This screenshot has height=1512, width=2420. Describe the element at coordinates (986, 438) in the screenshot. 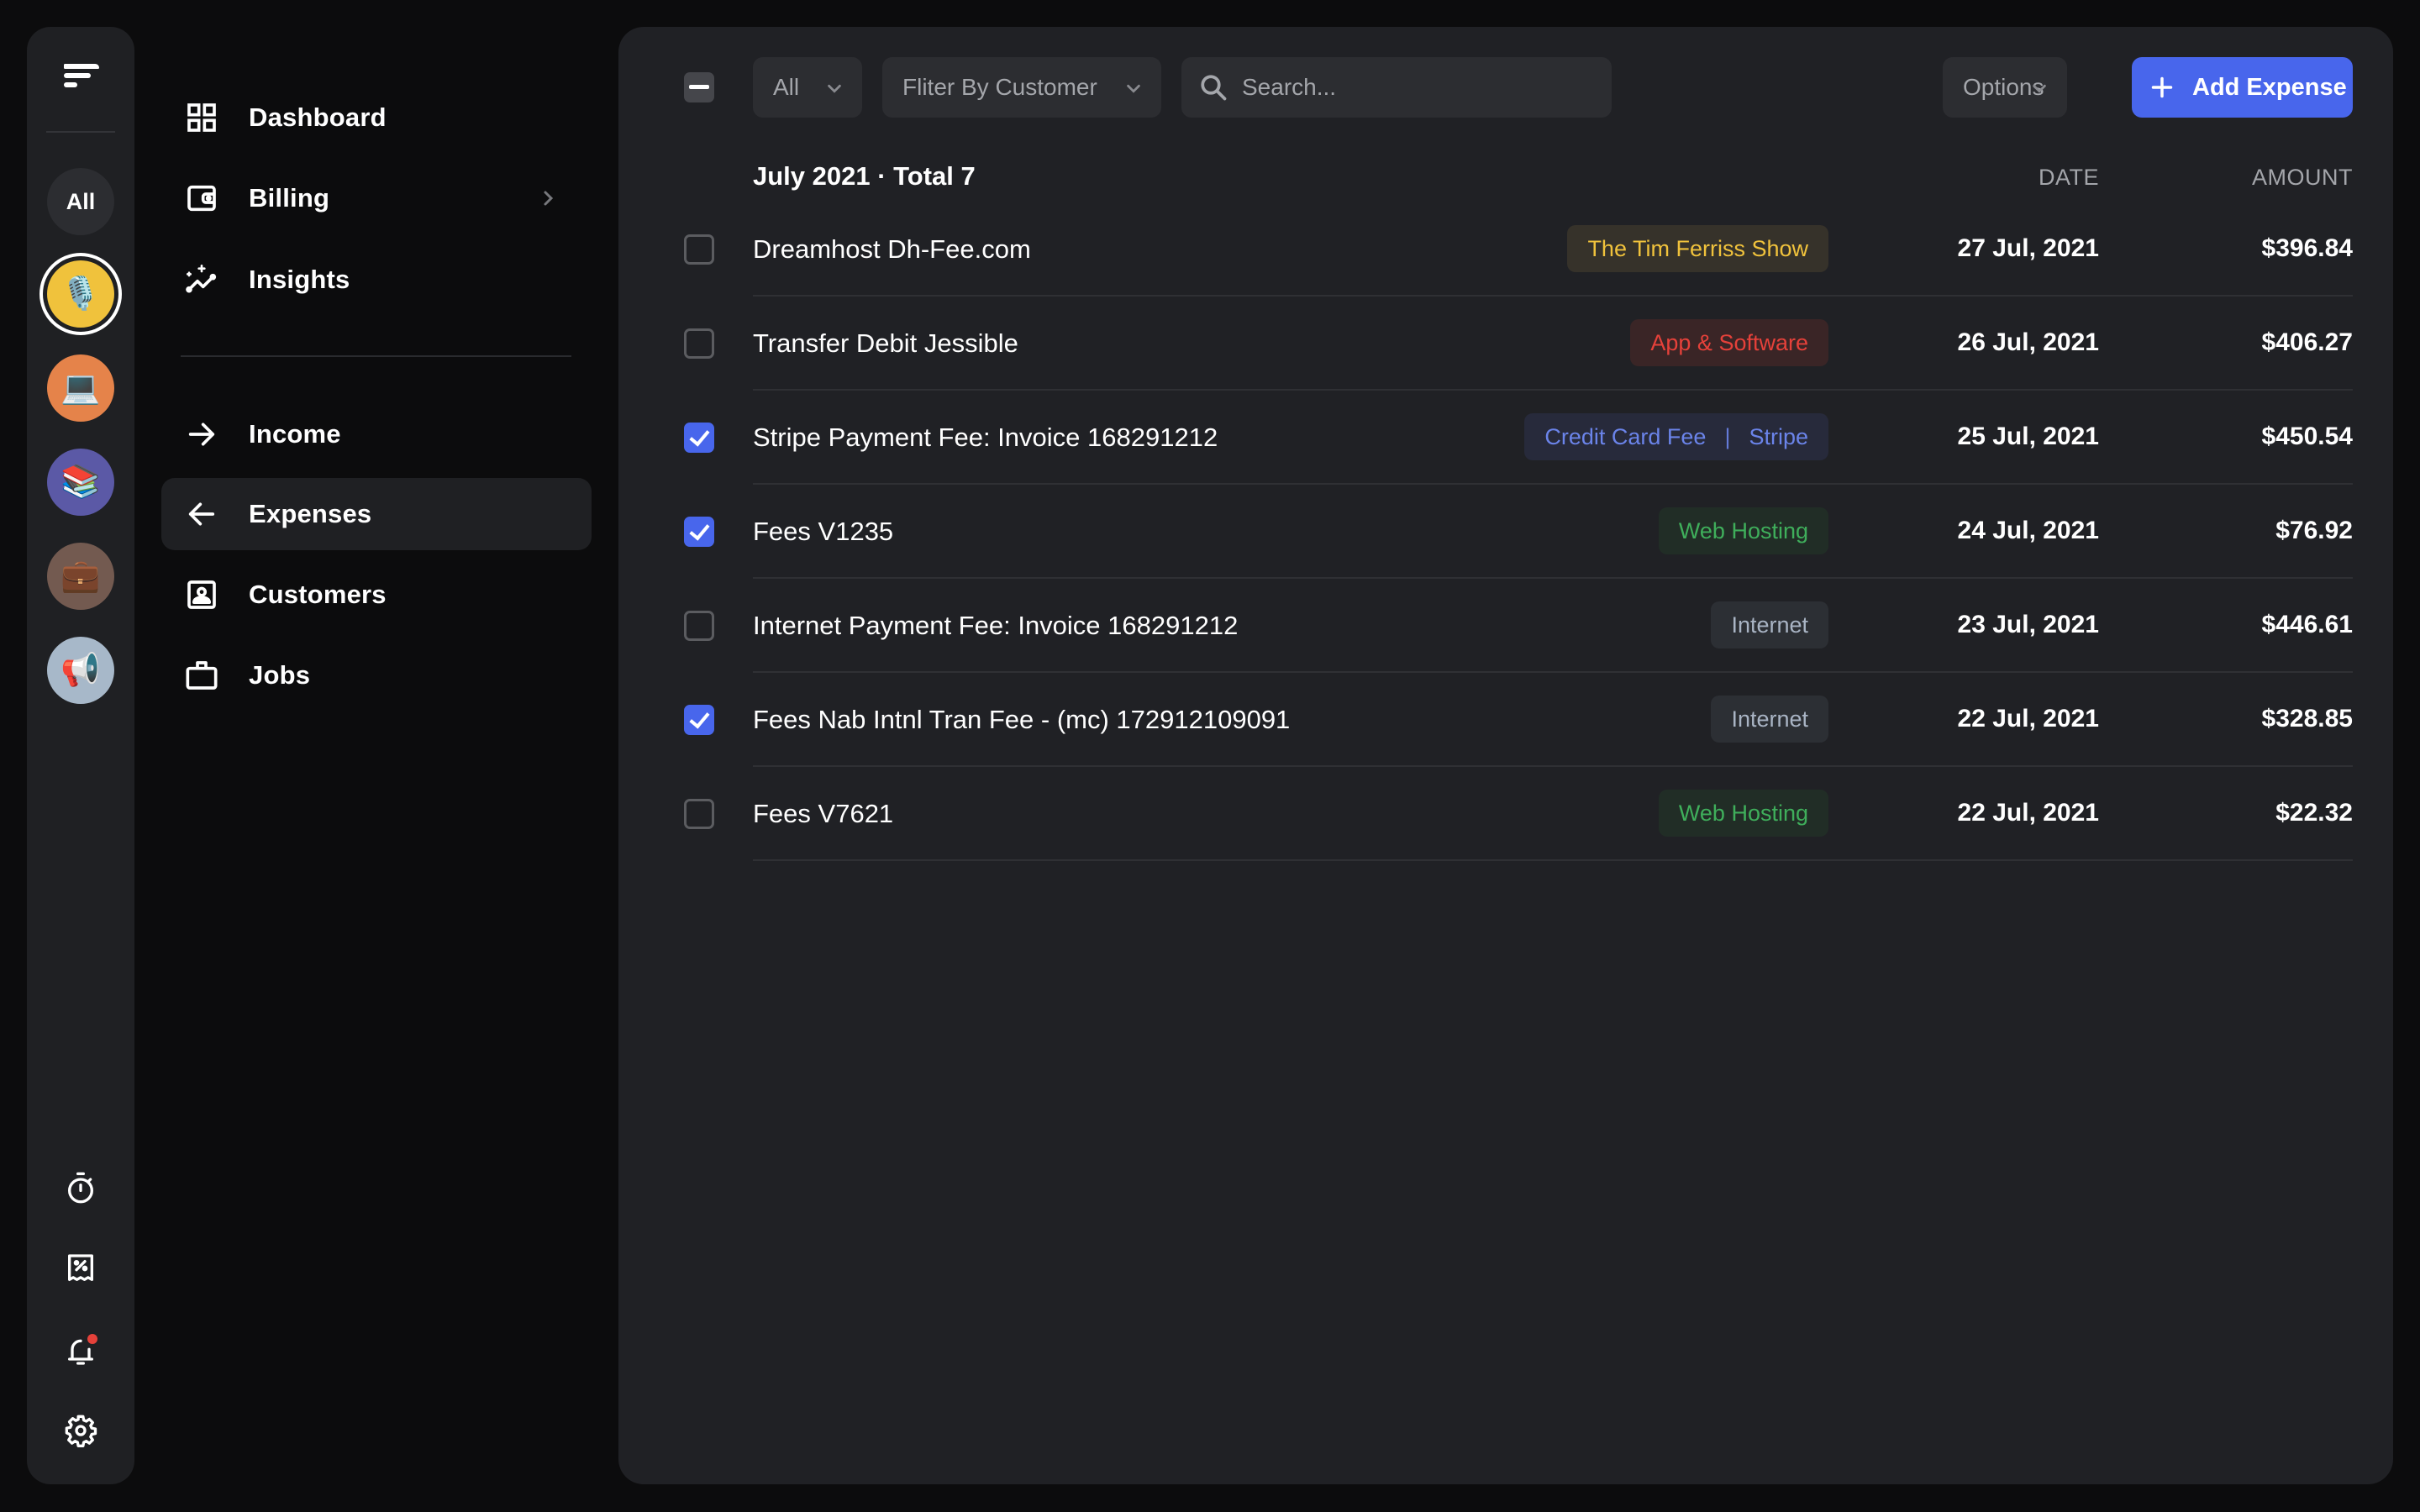

I see `expense-description: Stripe Payment Fee: Invoice 168291212` at that location.